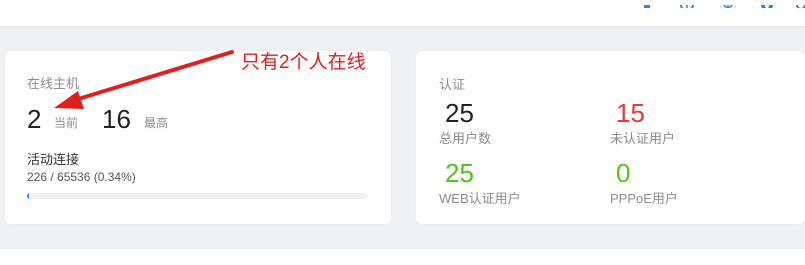 Image resolution: width=805 pixels, height=265 pixels. What do you see at coordinates (144, 79) in the screenshot?
I see `annotation-arrow` at bounding box center [144, 79].